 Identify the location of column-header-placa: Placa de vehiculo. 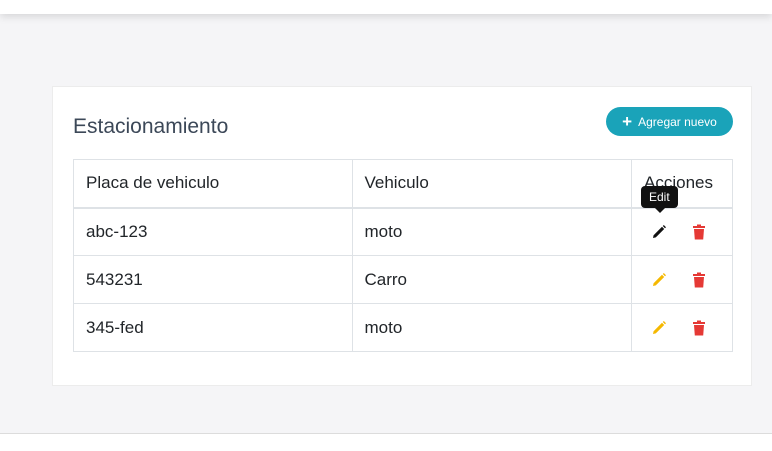
(213, 184).